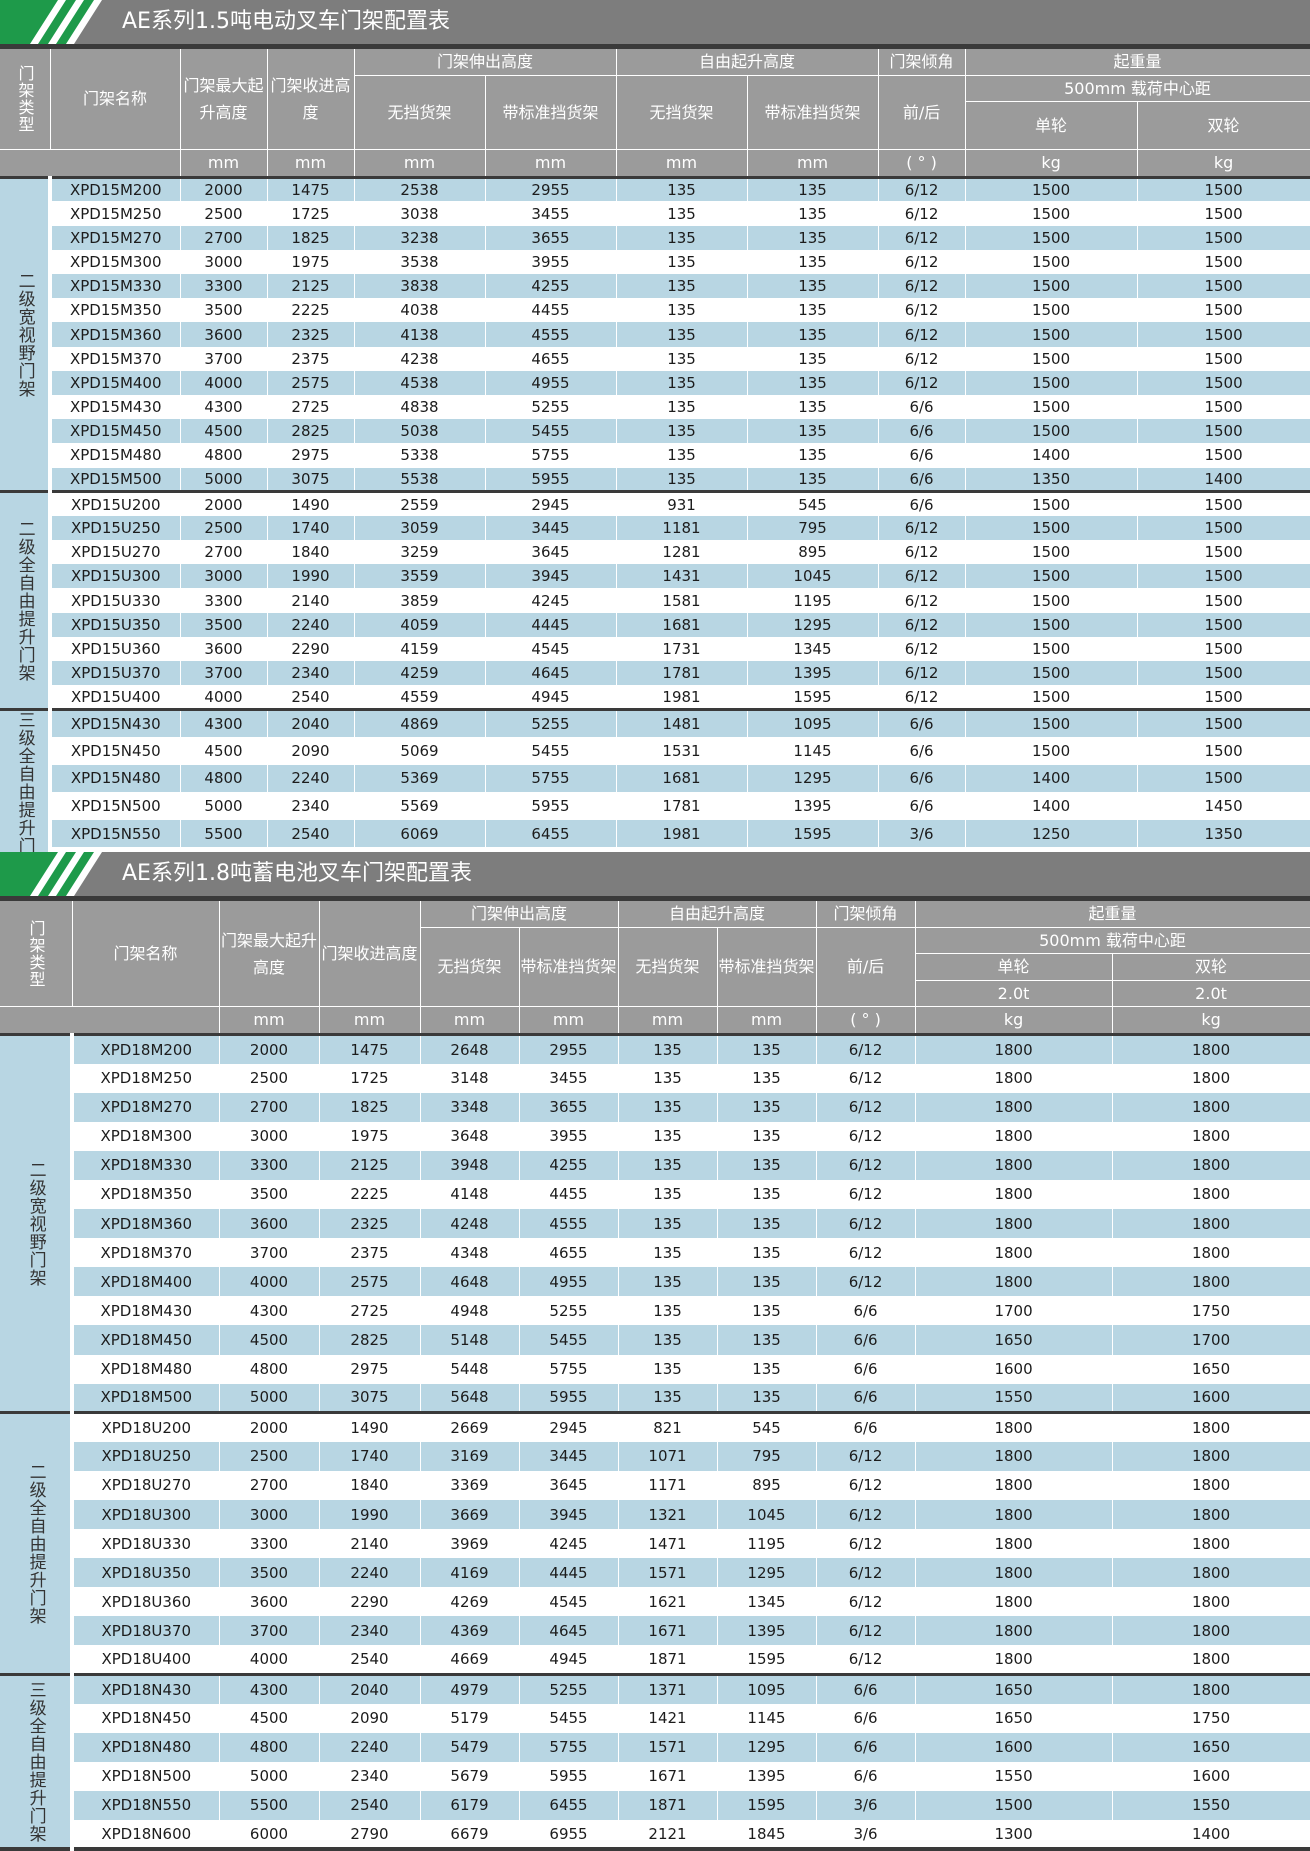 The width and height of the screenshot is (1310, 1851). Describe the element at coordinates (569, 1078) in the screenshot. I see `table-cell: 3455` at that location.